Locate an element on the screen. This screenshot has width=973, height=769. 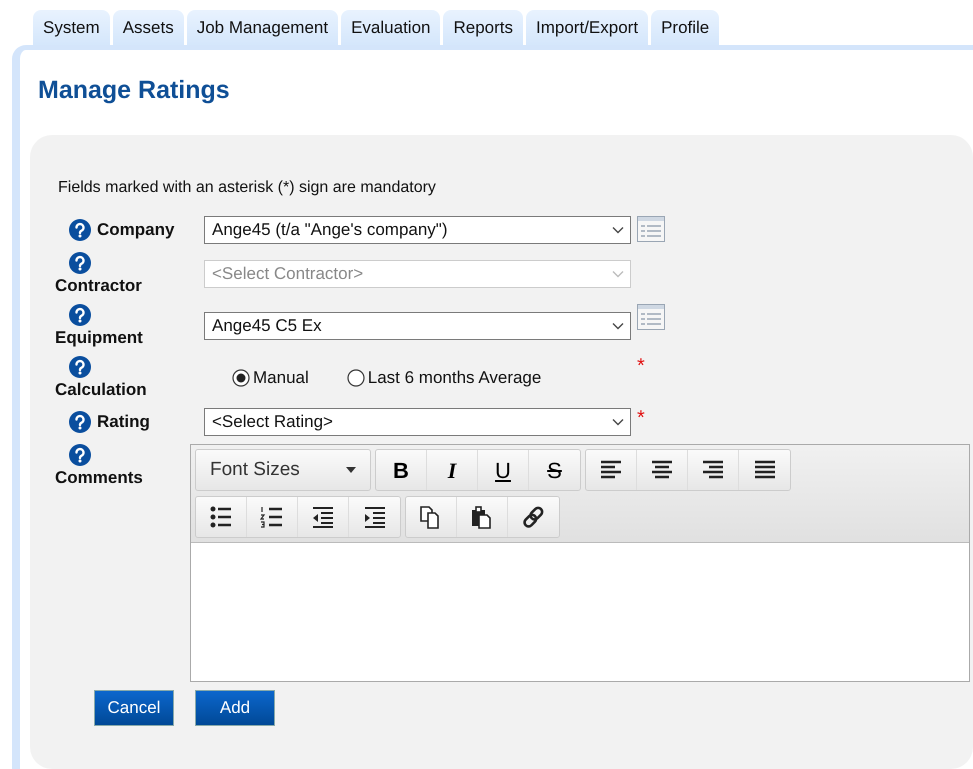
outdent-icon is located at coordinates (323, 517).